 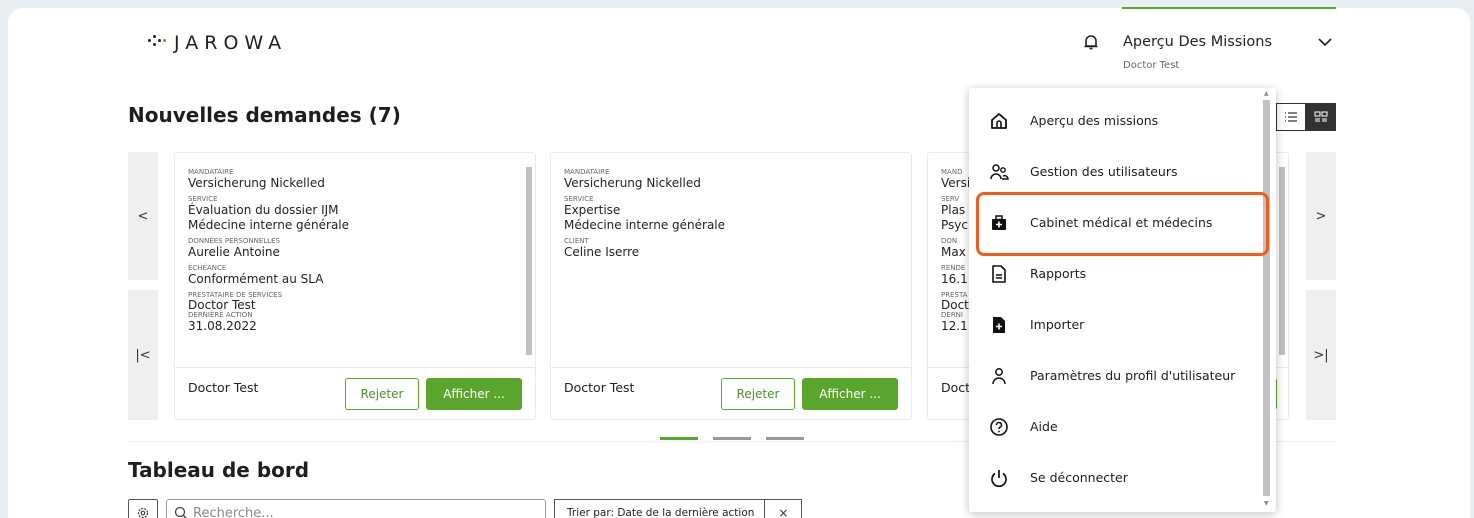 What do you see at coordinates (256, 279) in the screenshot?
I see `field-value: Conformément au SLA` at bounding box center [256, 279].